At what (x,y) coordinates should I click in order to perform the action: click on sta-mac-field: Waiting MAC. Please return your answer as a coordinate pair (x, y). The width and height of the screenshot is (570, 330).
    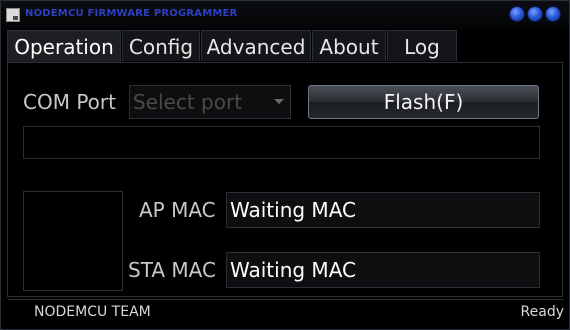
    Looking at the image, I should click on (383, 270).